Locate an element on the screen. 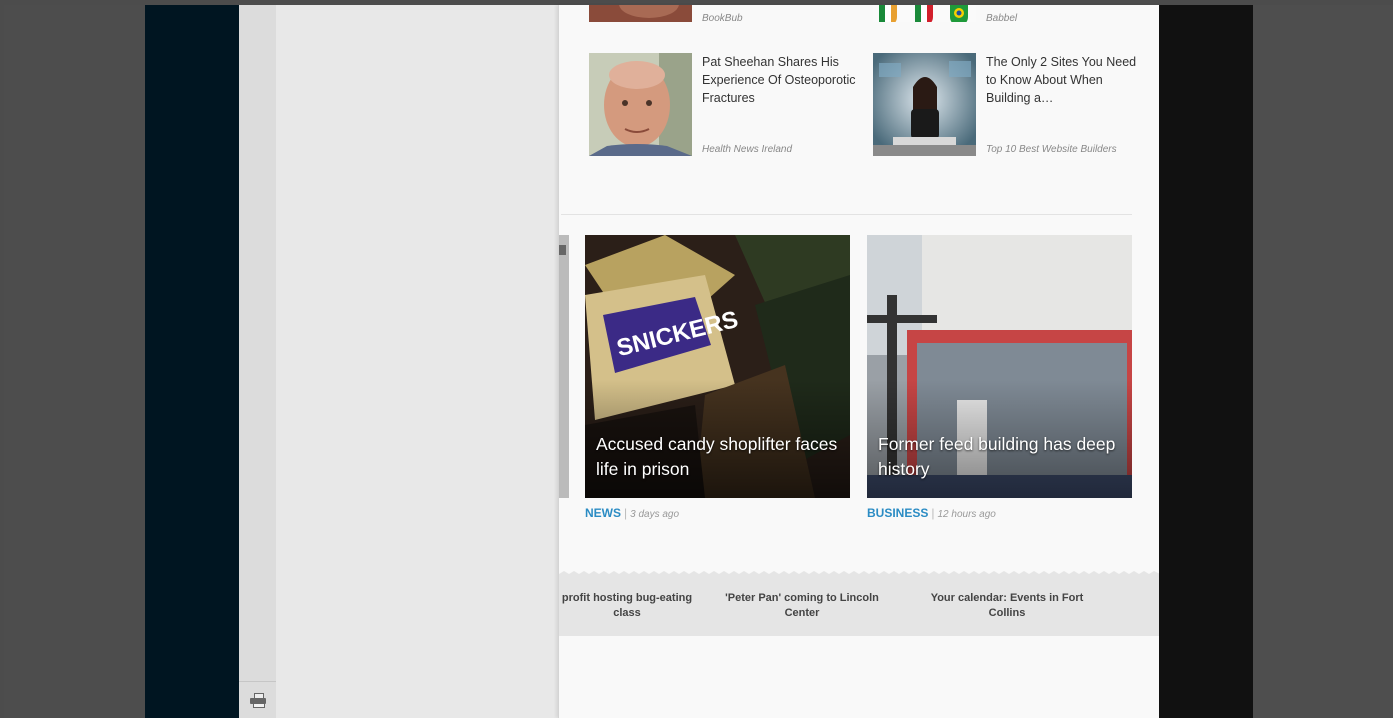 This screenshot has width=1393, height=718. far-right-backdrop is located at coordinates (1323, 361).